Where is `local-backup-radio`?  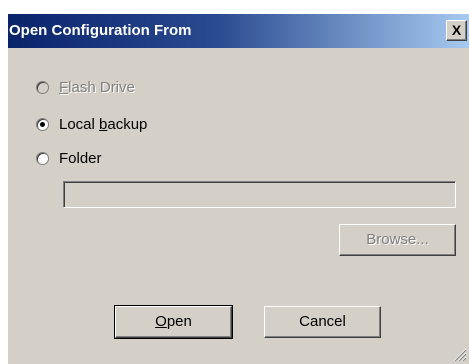 local-backup-radio is located at coordinates (42, 124).